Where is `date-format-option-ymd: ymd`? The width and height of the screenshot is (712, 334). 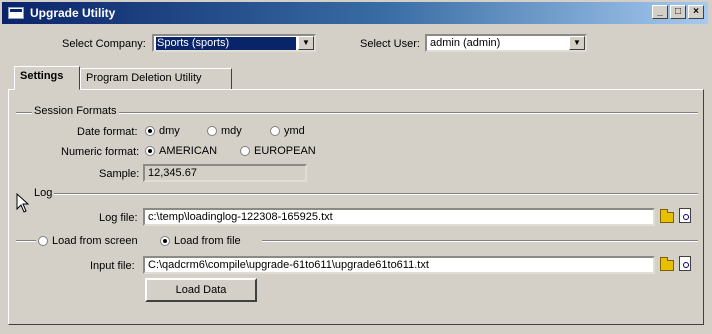
date-format-option-ymd: ymd is located at coordinates (287, 131).